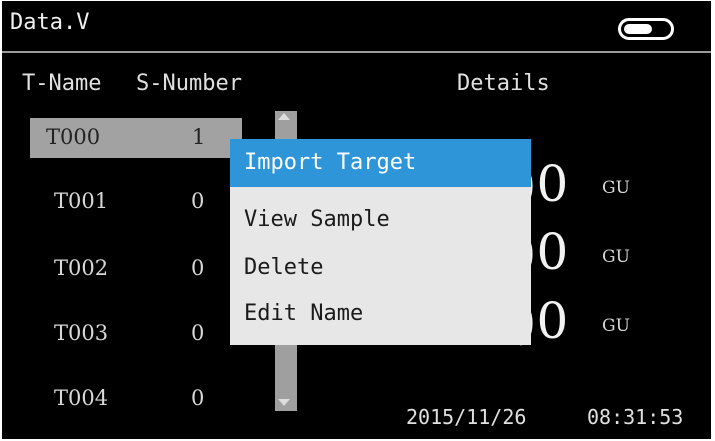 The height and width of the screenshot is (441, 715). I want to click on row-number: 1, so click(199, 137).